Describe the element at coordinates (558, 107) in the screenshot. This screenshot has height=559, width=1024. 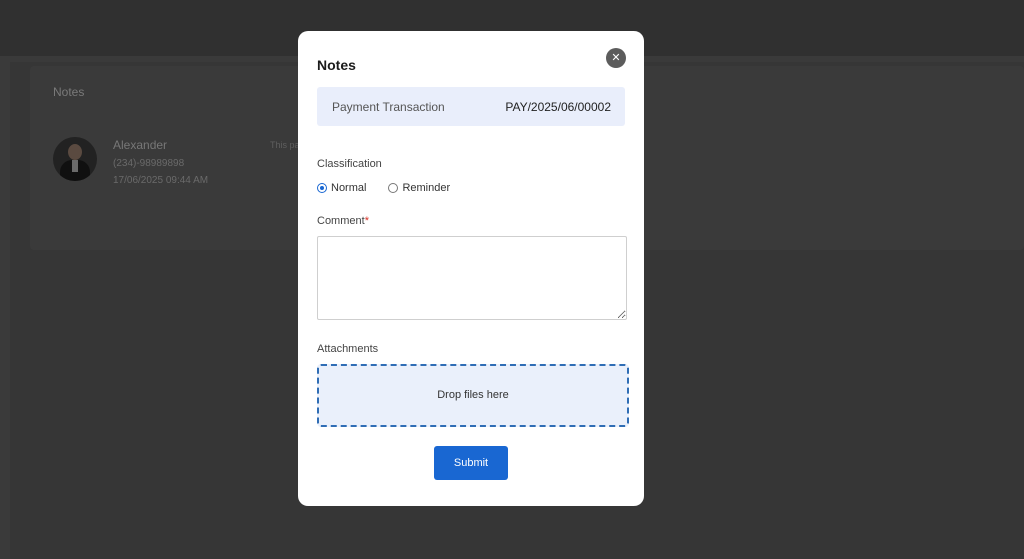
I see `reference-value: PAY/2025/06/00002` at that location.